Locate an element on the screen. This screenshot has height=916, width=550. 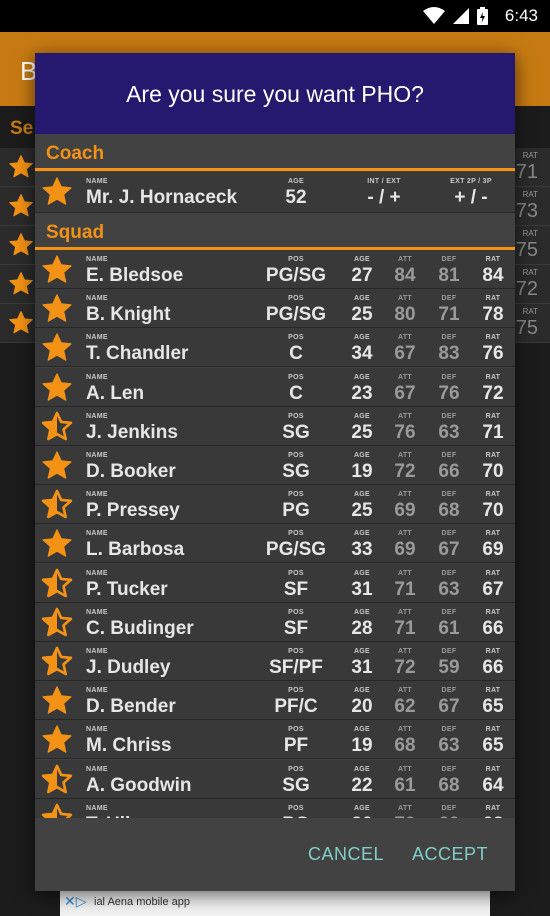
accept-button: ACCEPT is located at coordinates (450, 854).